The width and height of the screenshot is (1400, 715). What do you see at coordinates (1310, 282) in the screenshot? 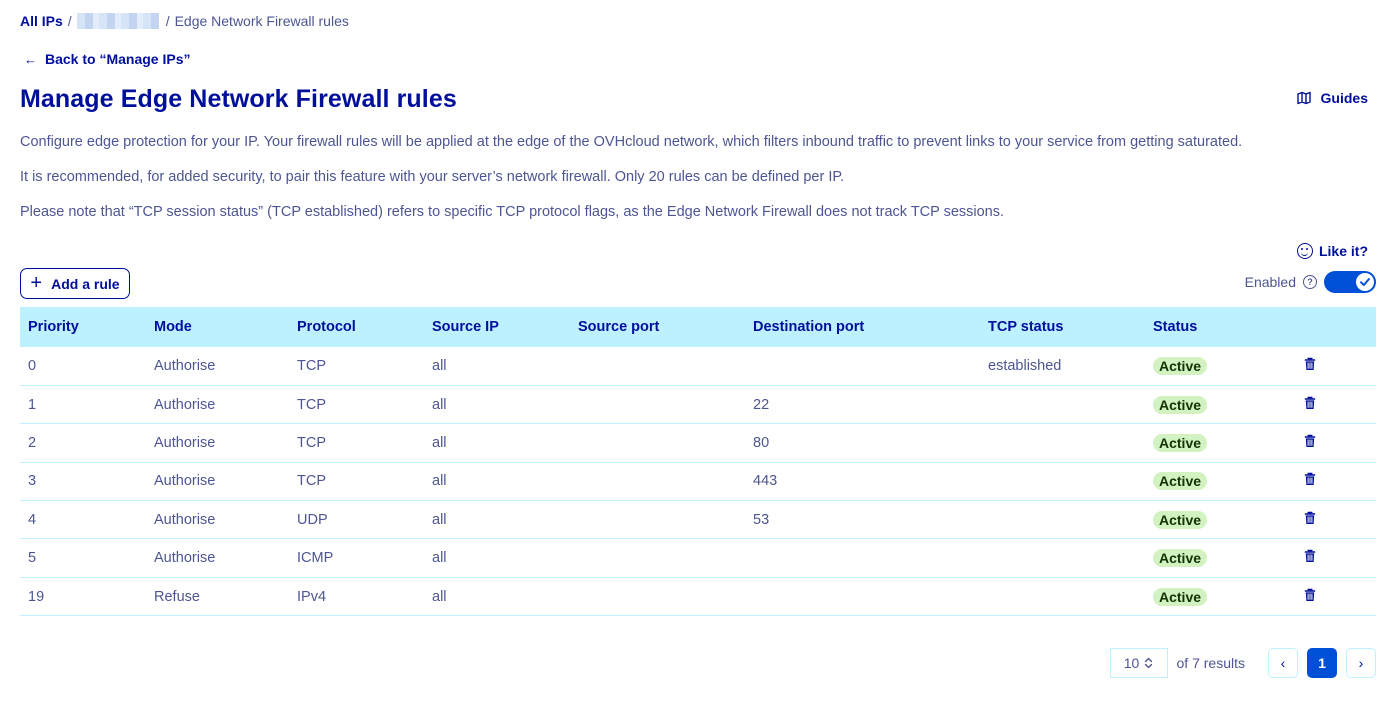
I see `help-icon: ?` at bounding box center [1310, 282].